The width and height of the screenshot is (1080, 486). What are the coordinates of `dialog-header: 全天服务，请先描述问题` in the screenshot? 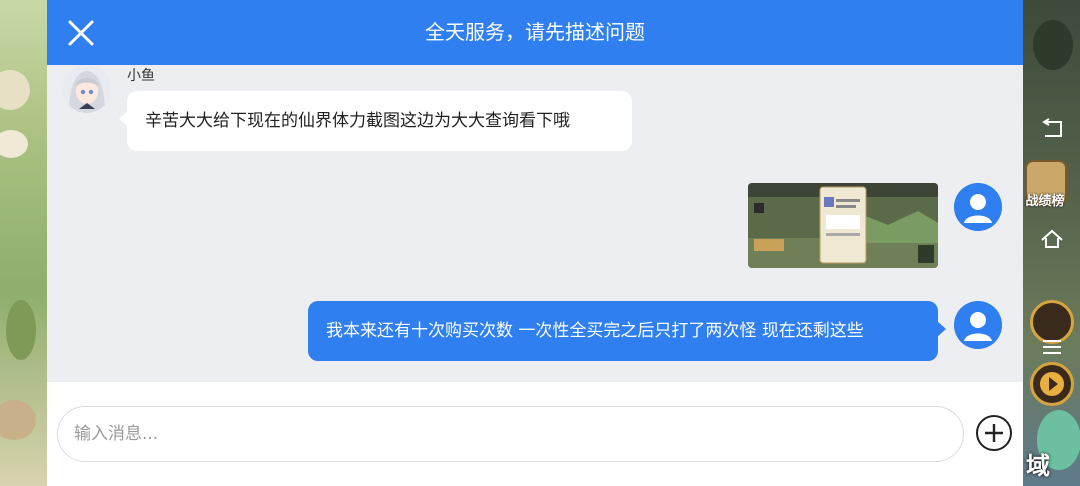 It's located at (535, 32).